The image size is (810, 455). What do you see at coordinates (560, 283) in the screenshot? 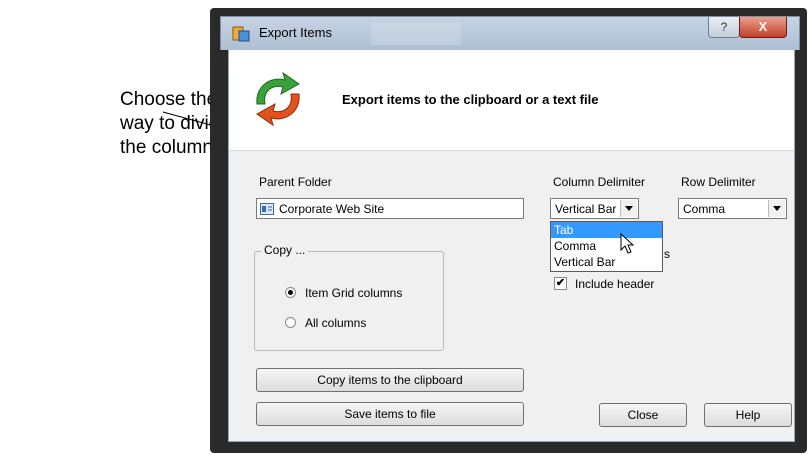
I see `include-header-checkbox: ✔` at bounding box center [560, 283].